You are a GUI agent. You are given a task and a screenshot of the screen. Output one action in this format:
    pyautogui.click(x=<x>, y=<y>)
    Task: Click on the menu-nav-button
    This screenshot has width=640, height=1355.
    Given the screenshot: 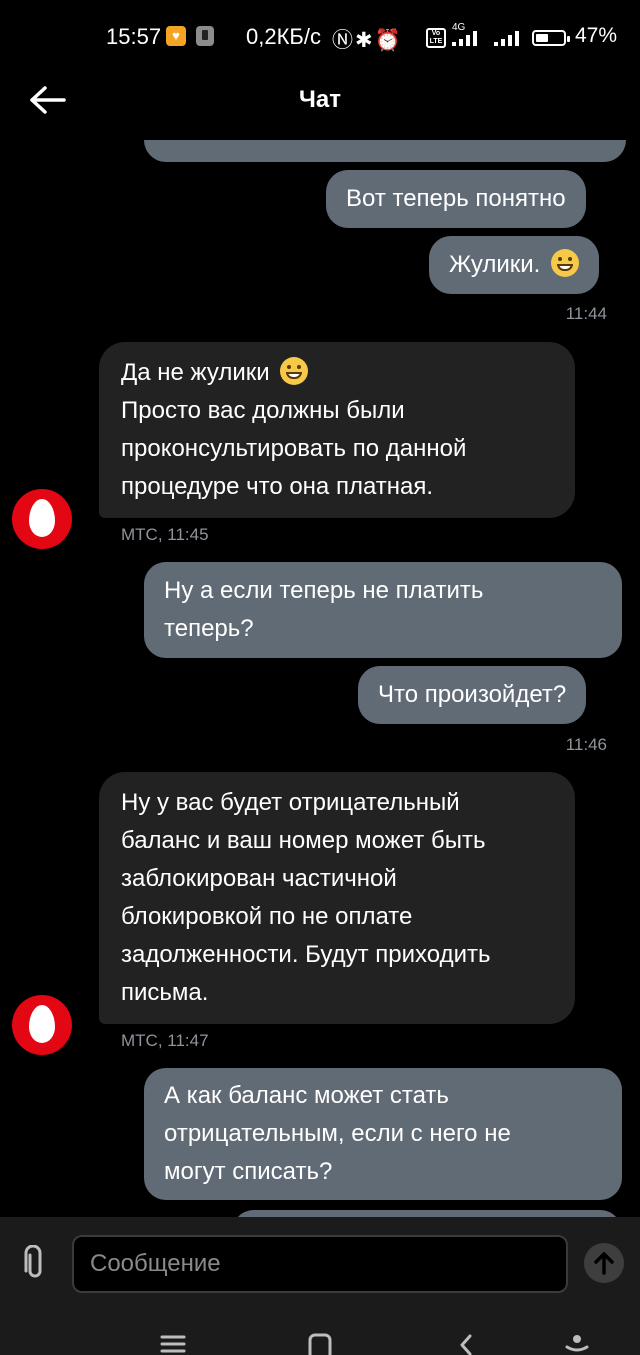 What is the action you would take?
    pyautogui.click(x=173, y=1344)
    